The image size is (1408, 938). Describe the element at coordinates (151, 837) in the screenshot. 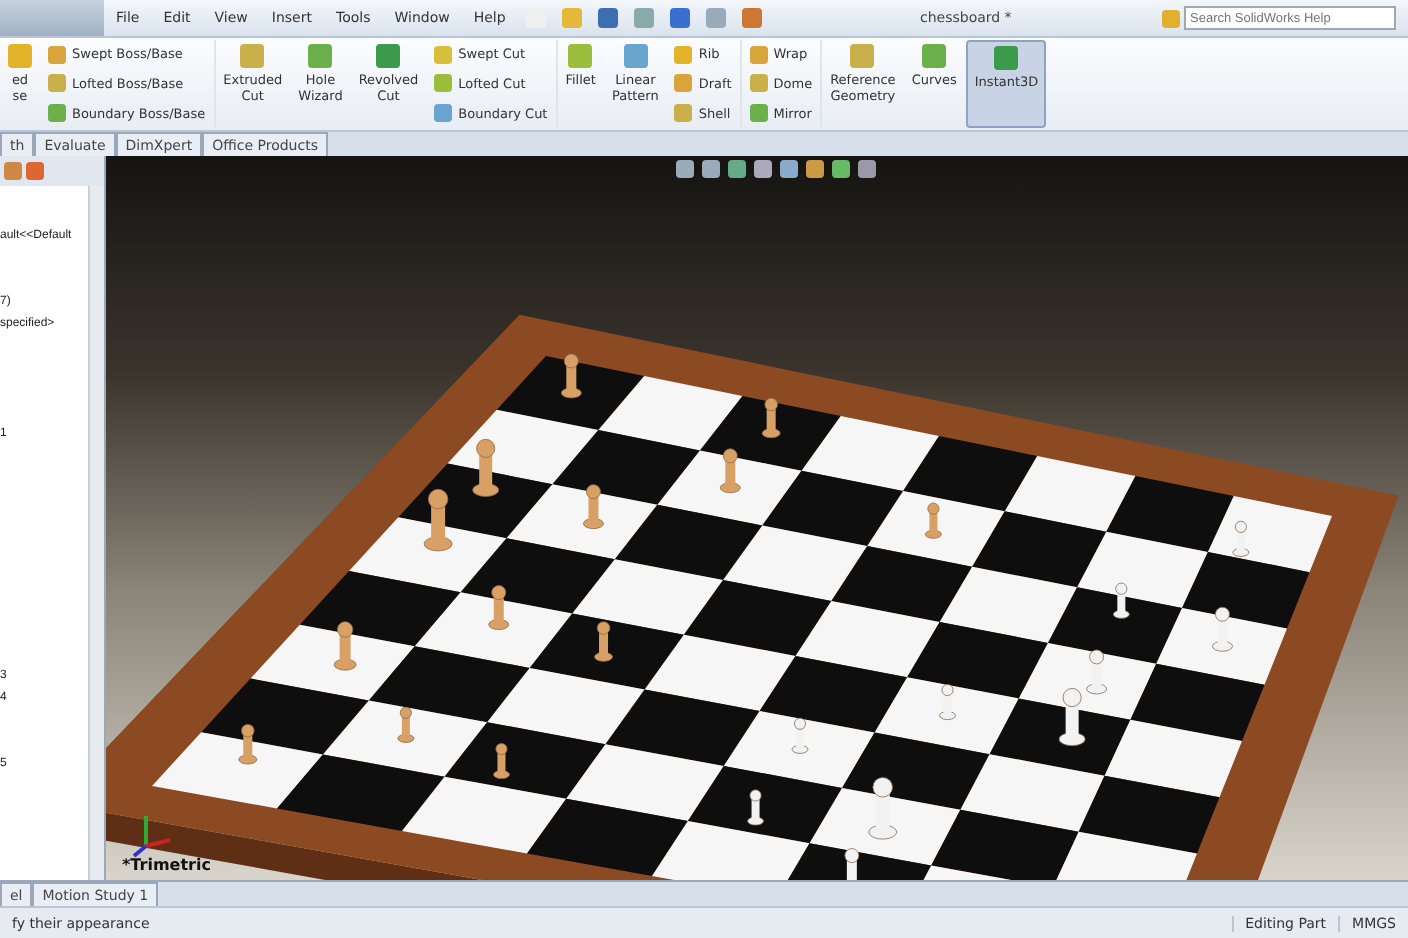

I see `axis-triad-icon` at that location.